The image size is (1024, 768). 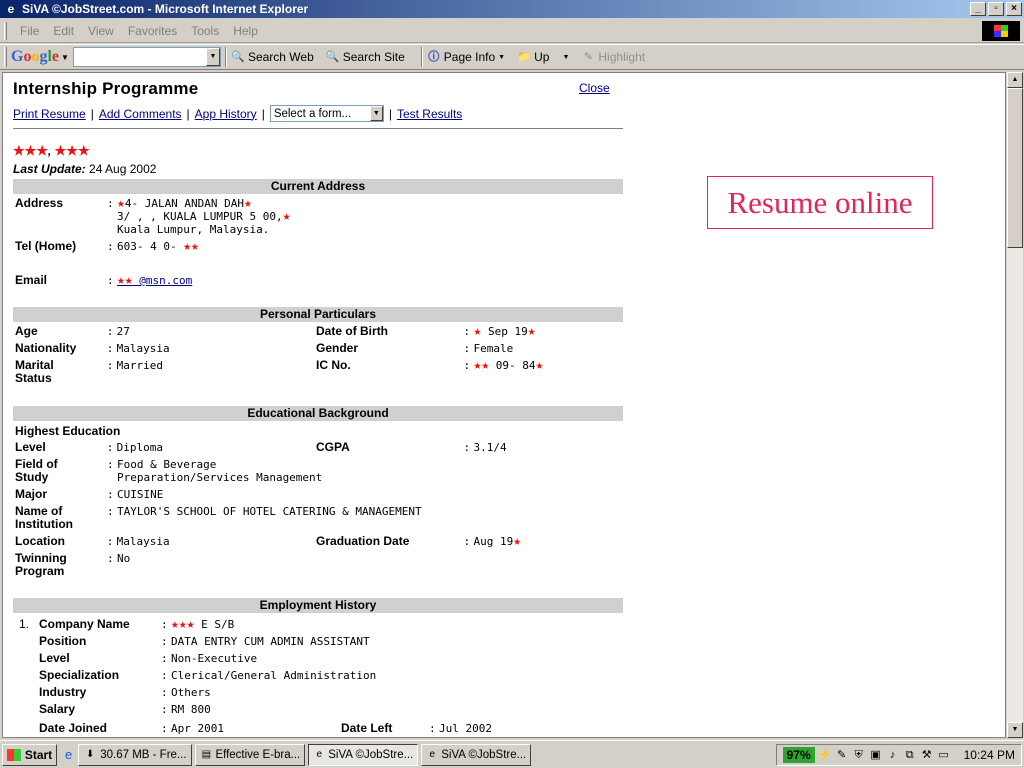 I want to click on menu-edit: Edit, so click(x=63, y=31).